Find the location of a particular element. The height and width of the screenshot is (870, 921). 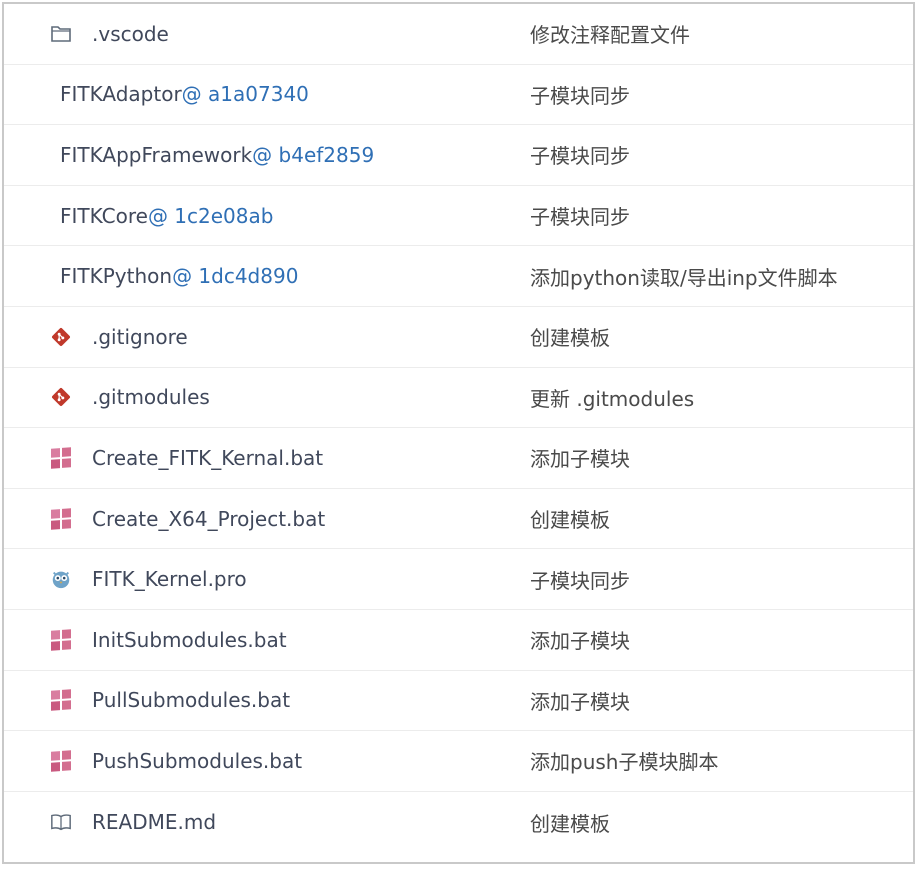

file-link: InitSubmodules.bat is located at coordinates (189, 640).